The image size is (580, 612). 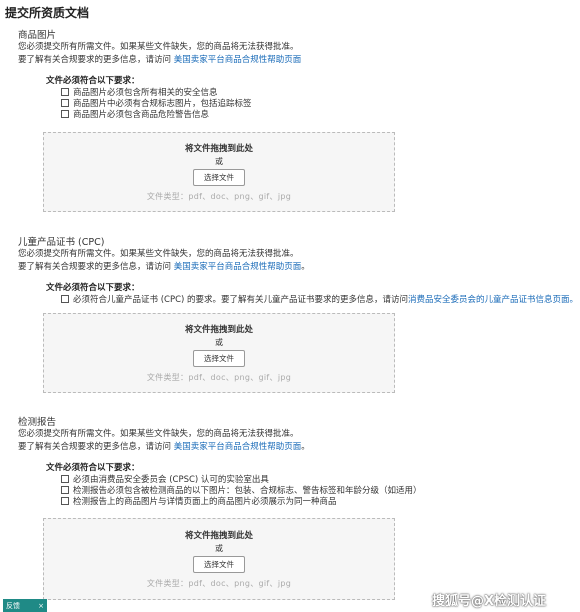 What do you see at coordinates (37, 422) in the screenshot?
I see `section-title: 检测报告` at bounding box center [37, 422].